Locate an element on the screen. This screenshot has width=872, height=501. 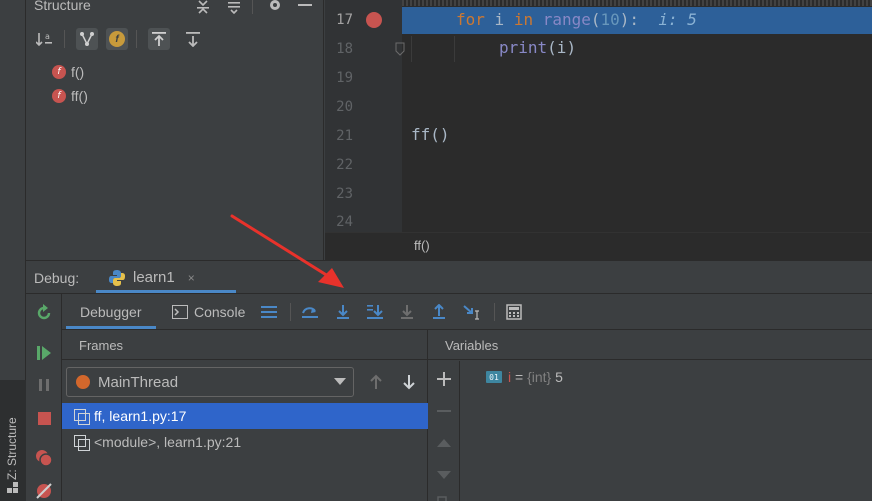
menu-lines-icon is located at coordinates (269, 312).